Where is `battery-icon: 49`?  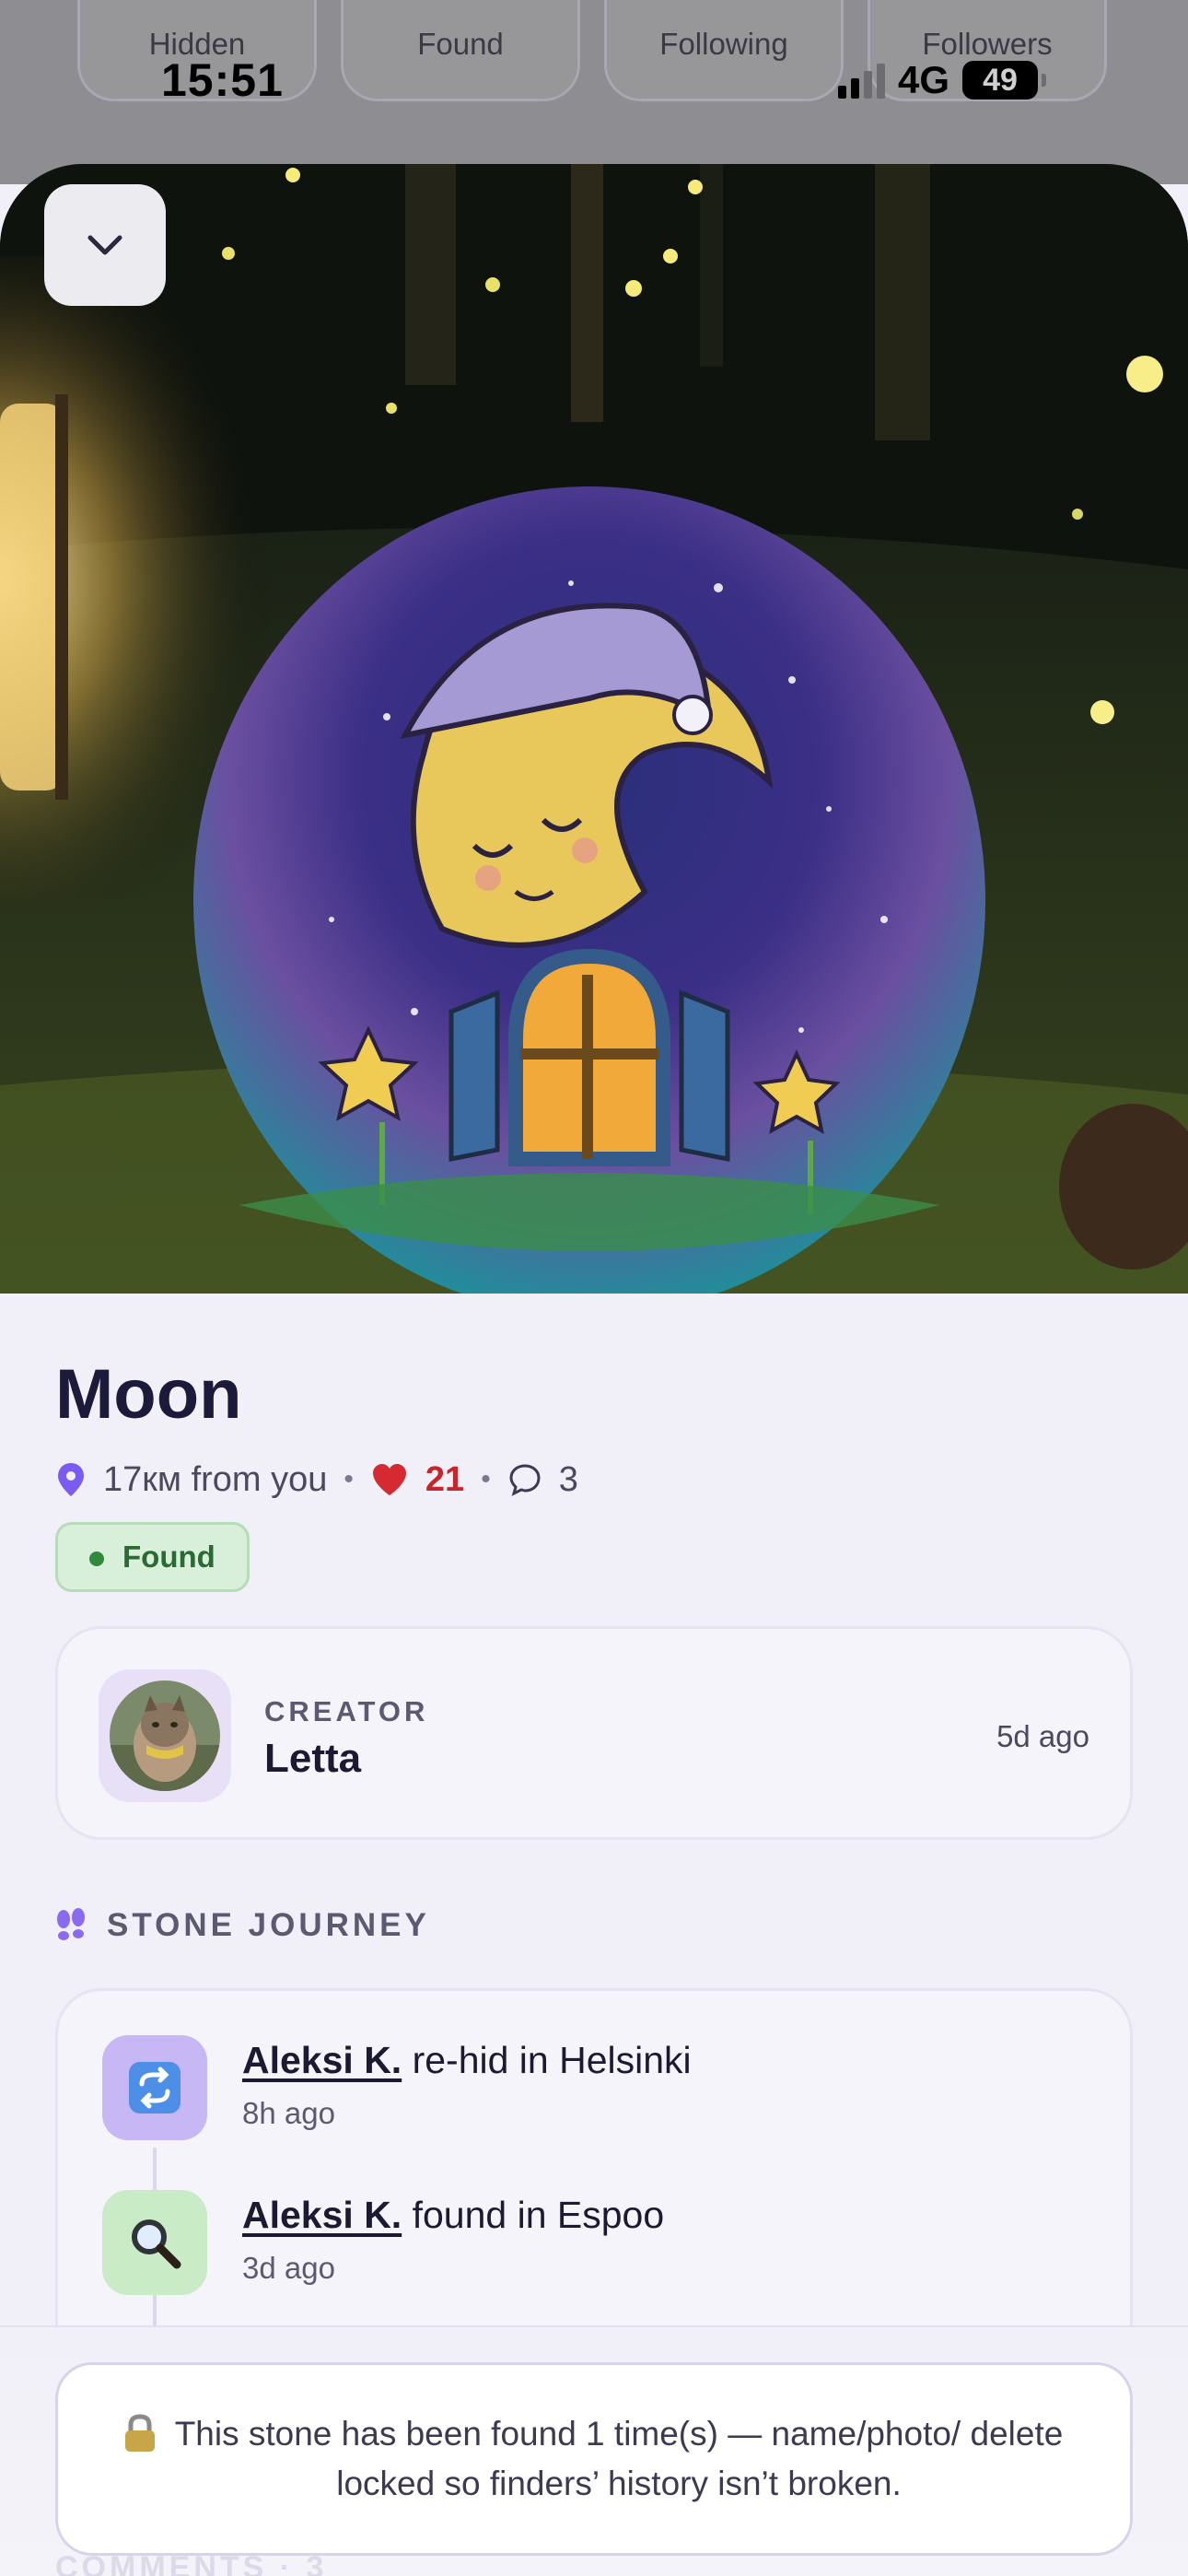
battery-icon: 49 is located at coordinates (1004, 80).